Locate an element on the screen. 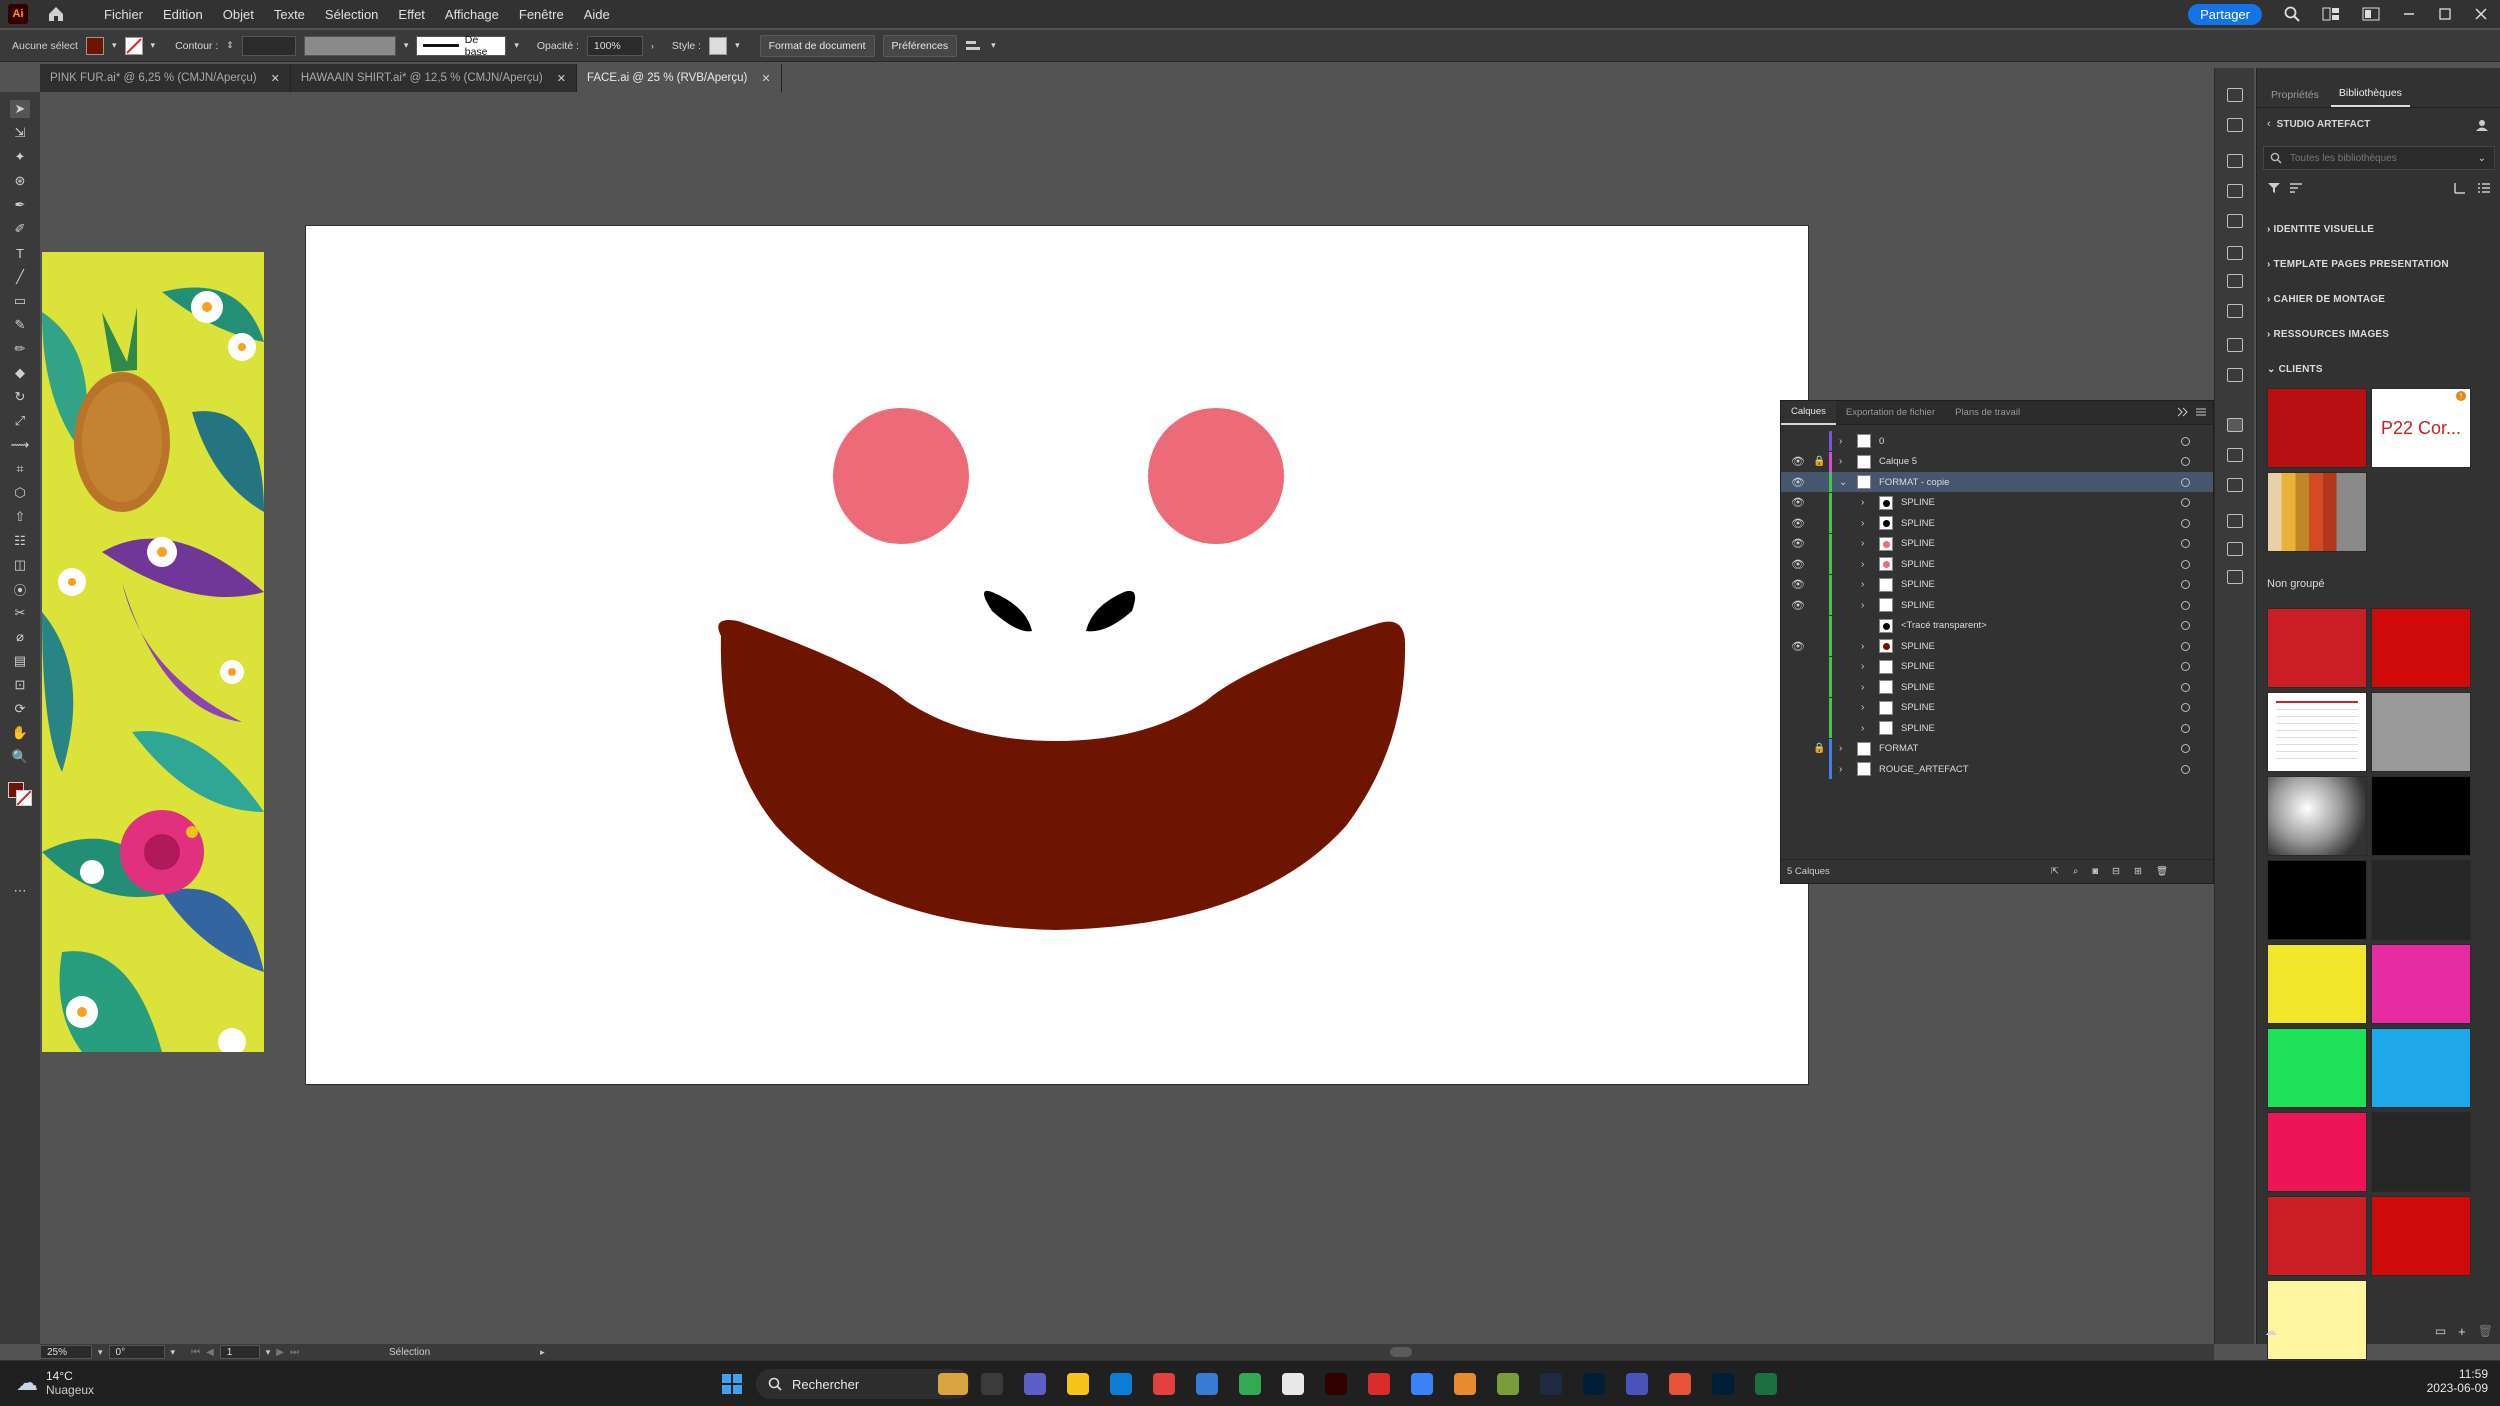  home-icon is located at coordinates (56, 14).